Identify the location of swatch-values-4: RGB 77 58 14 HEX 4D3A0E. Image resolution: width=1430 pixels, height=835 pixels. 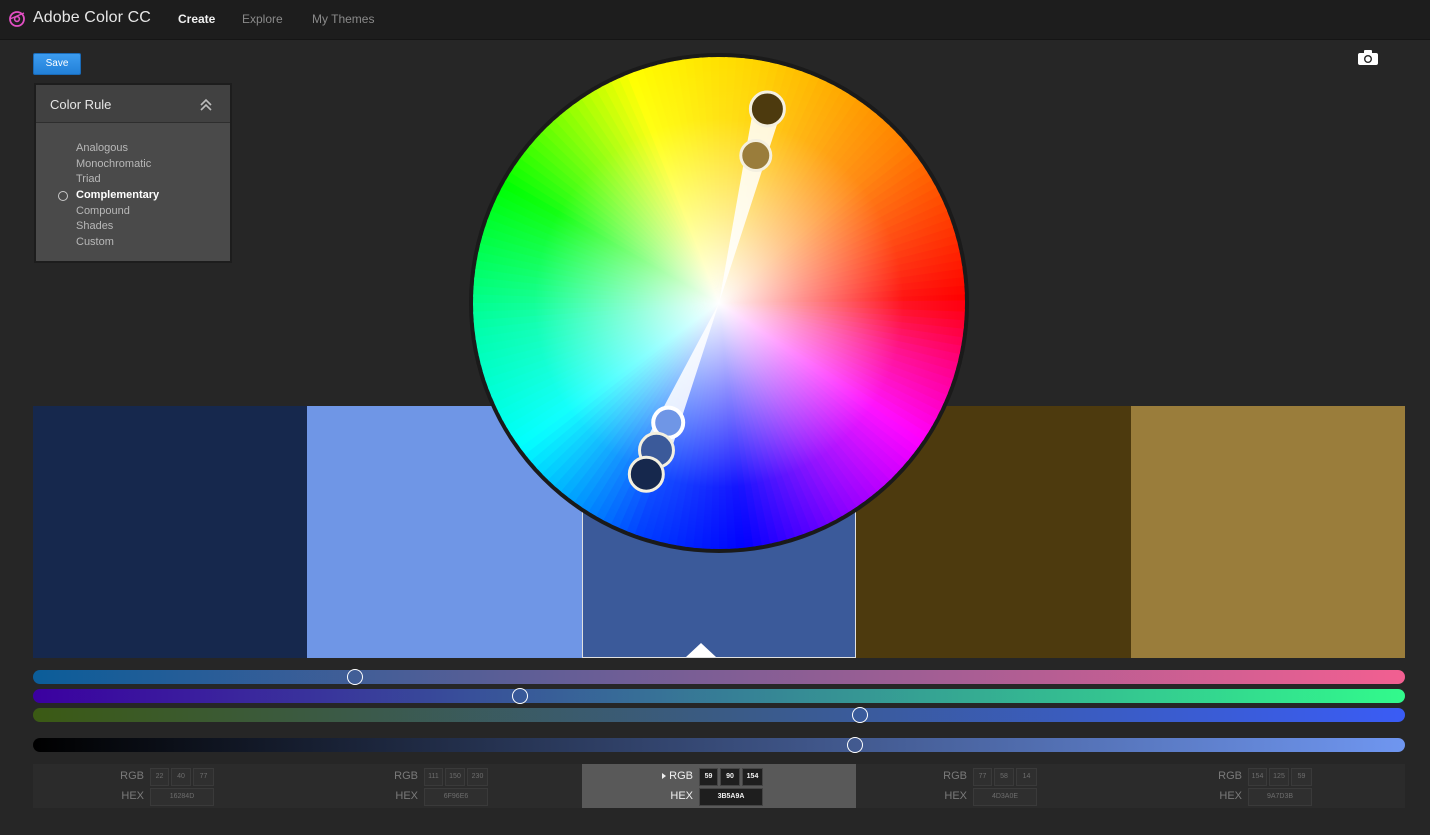
(993, 786).